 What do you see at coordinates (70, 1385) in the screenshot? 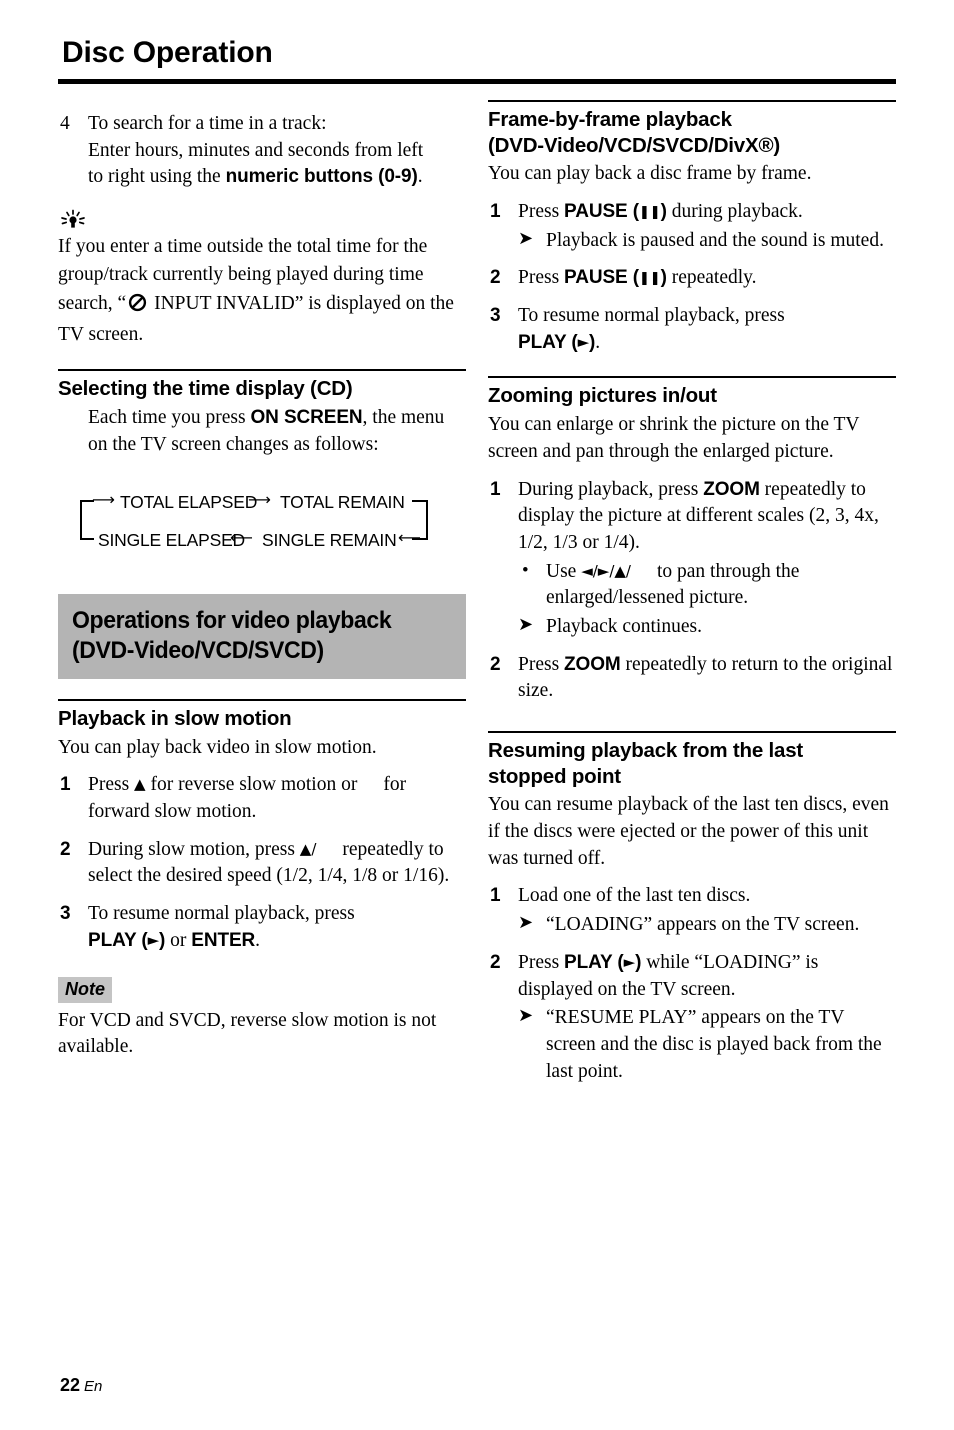
I see `footer-page-number: 22` at bounding box center [70, 1385].